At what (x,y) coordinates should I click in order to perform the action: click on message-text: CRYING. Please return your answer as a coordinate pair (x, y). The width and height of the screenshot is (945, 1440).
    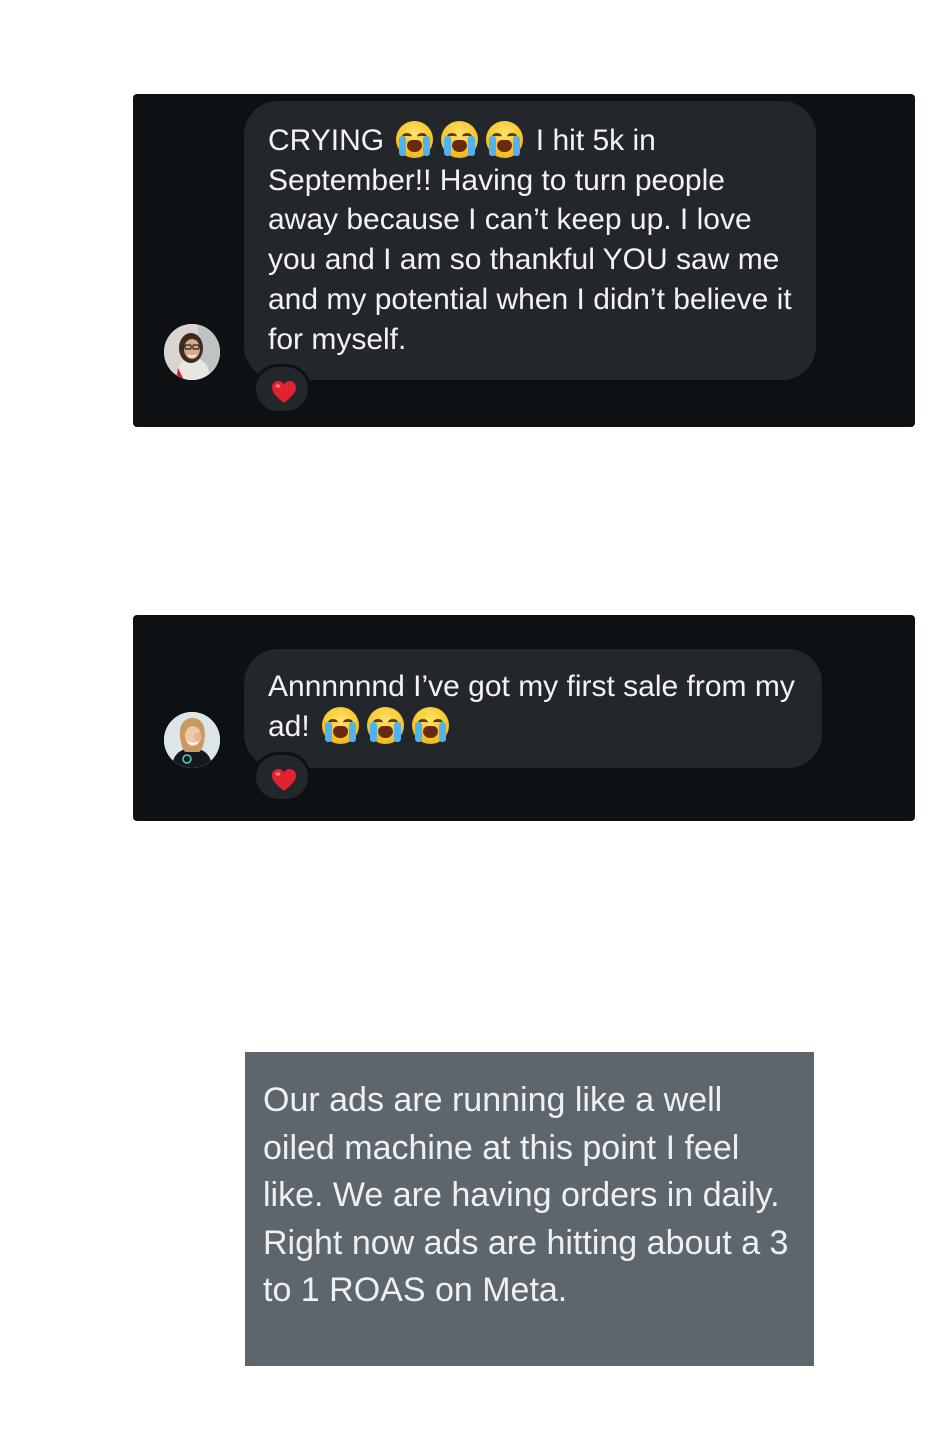
    Looking at the image, I should click on (330, 140).